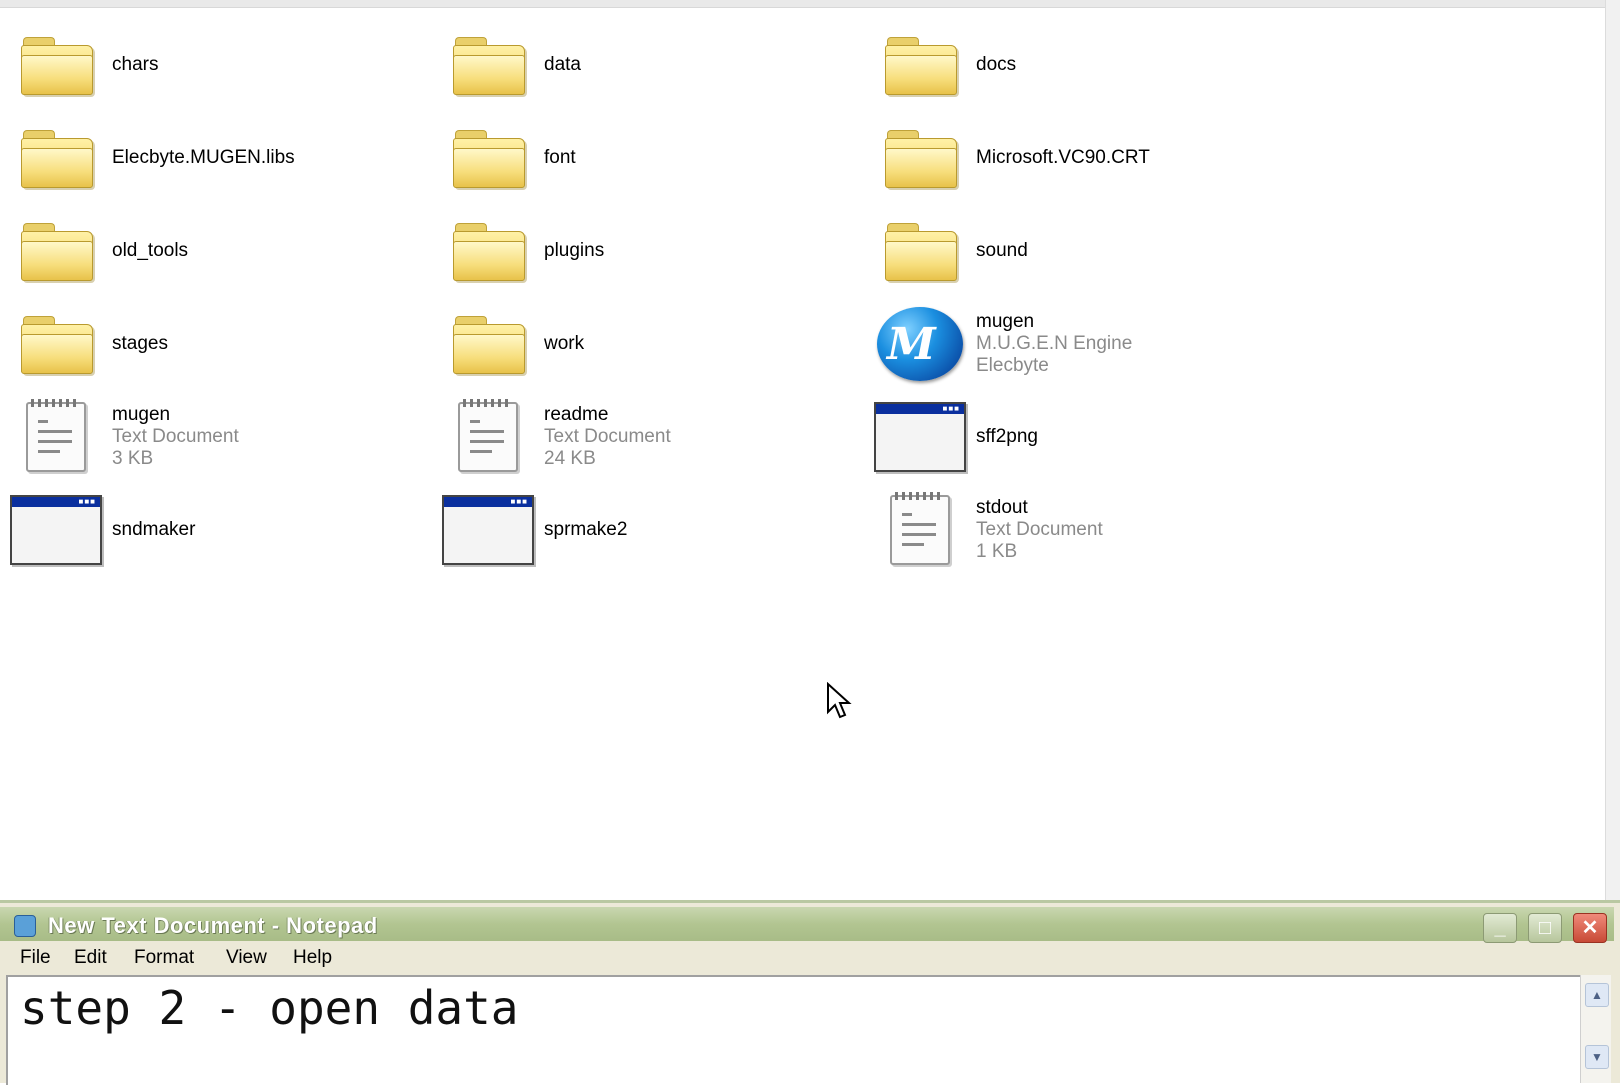  What do you see at coordinates (35, 958) in the screenshot?
I see `menu-file: File` at bounding box center [35, 958].